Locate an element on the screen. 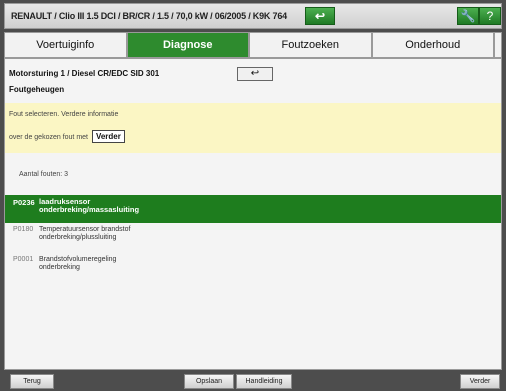  tab-diagnose: Diagnose is located at coordinates (187, 45).